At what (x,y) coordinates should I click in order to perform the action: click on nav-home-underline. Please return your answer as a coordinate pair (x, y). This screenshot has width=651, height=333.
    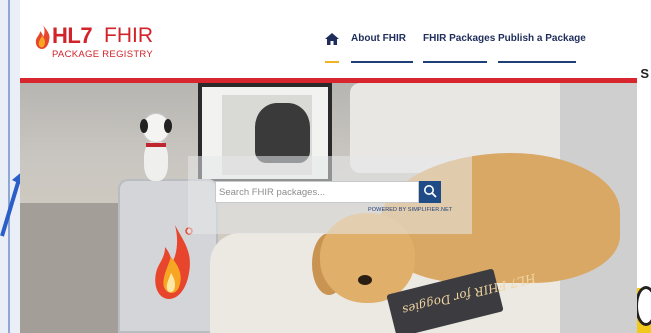
    Looking at the image, I should click on (332, 62).